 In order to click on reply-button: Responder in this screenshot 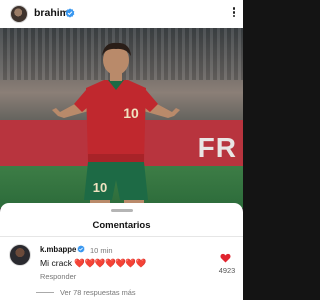, I will do `click(58, 276)`.